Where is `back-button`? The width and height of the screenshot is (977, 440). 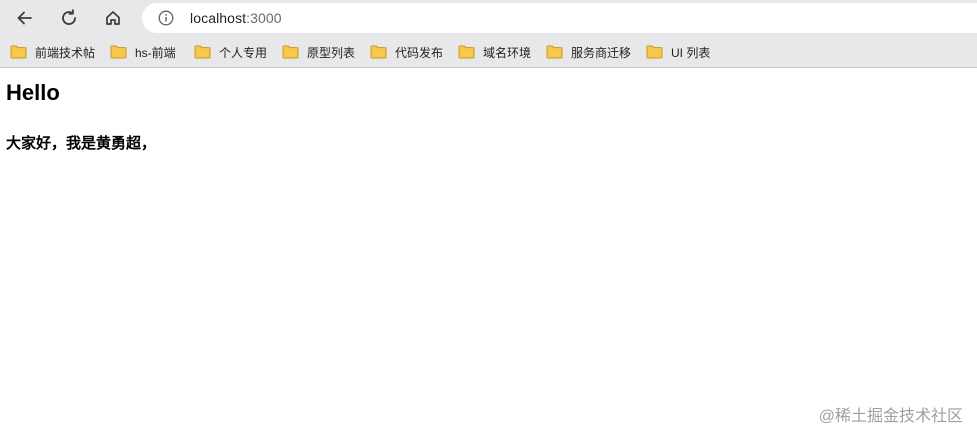
back-button is located at coordinates (25, 18).